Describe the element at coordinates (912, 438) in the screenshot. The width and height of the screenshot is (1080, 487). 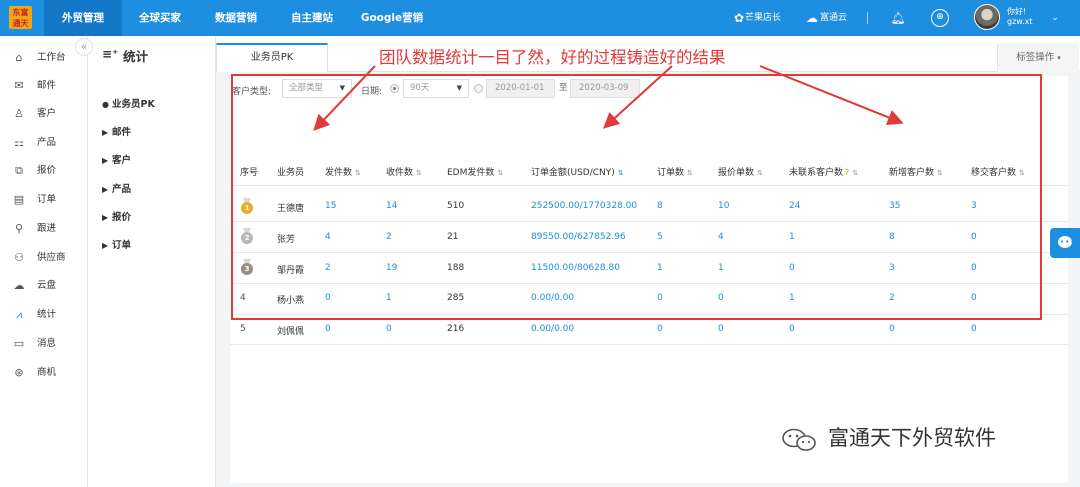
I see `watermark-text: 富通天下外贸软件` at that location.